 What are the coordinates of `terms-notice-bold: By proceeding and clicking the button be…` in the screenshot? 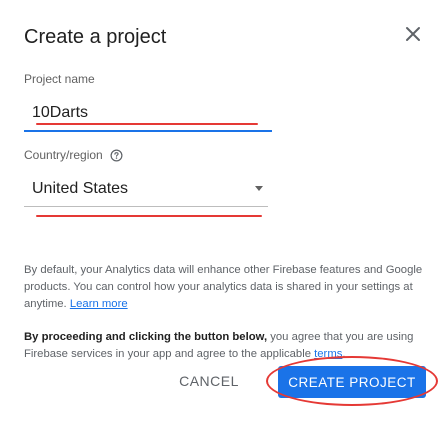 It's located at (146, 337).